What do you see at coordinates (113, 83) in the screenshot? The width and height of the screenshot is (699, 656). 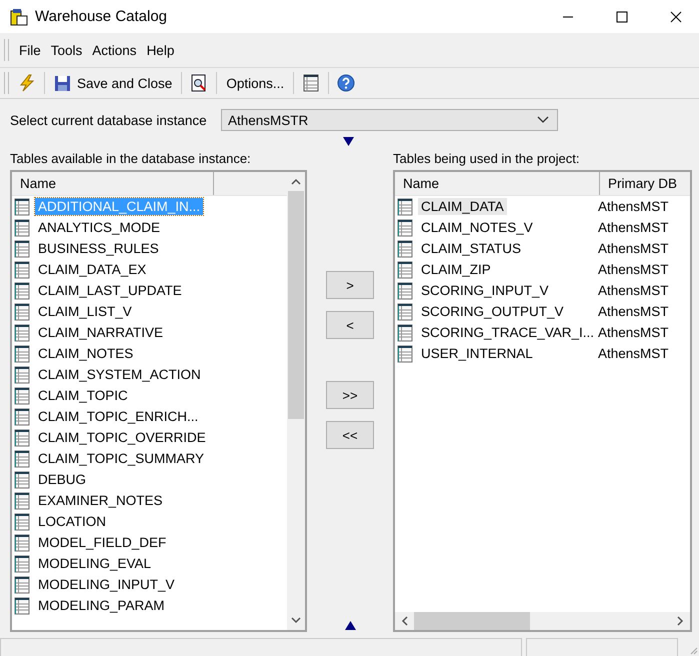 I see `toolbar-button: Save and Close` at bounding box center [113, 83].